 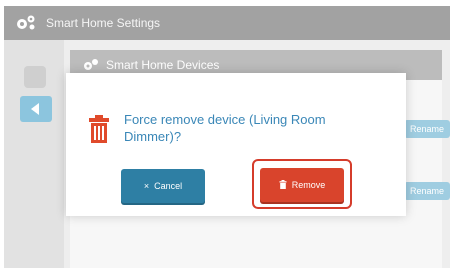 I want to click on remove-button: Remove, so click(x=302, y=185).